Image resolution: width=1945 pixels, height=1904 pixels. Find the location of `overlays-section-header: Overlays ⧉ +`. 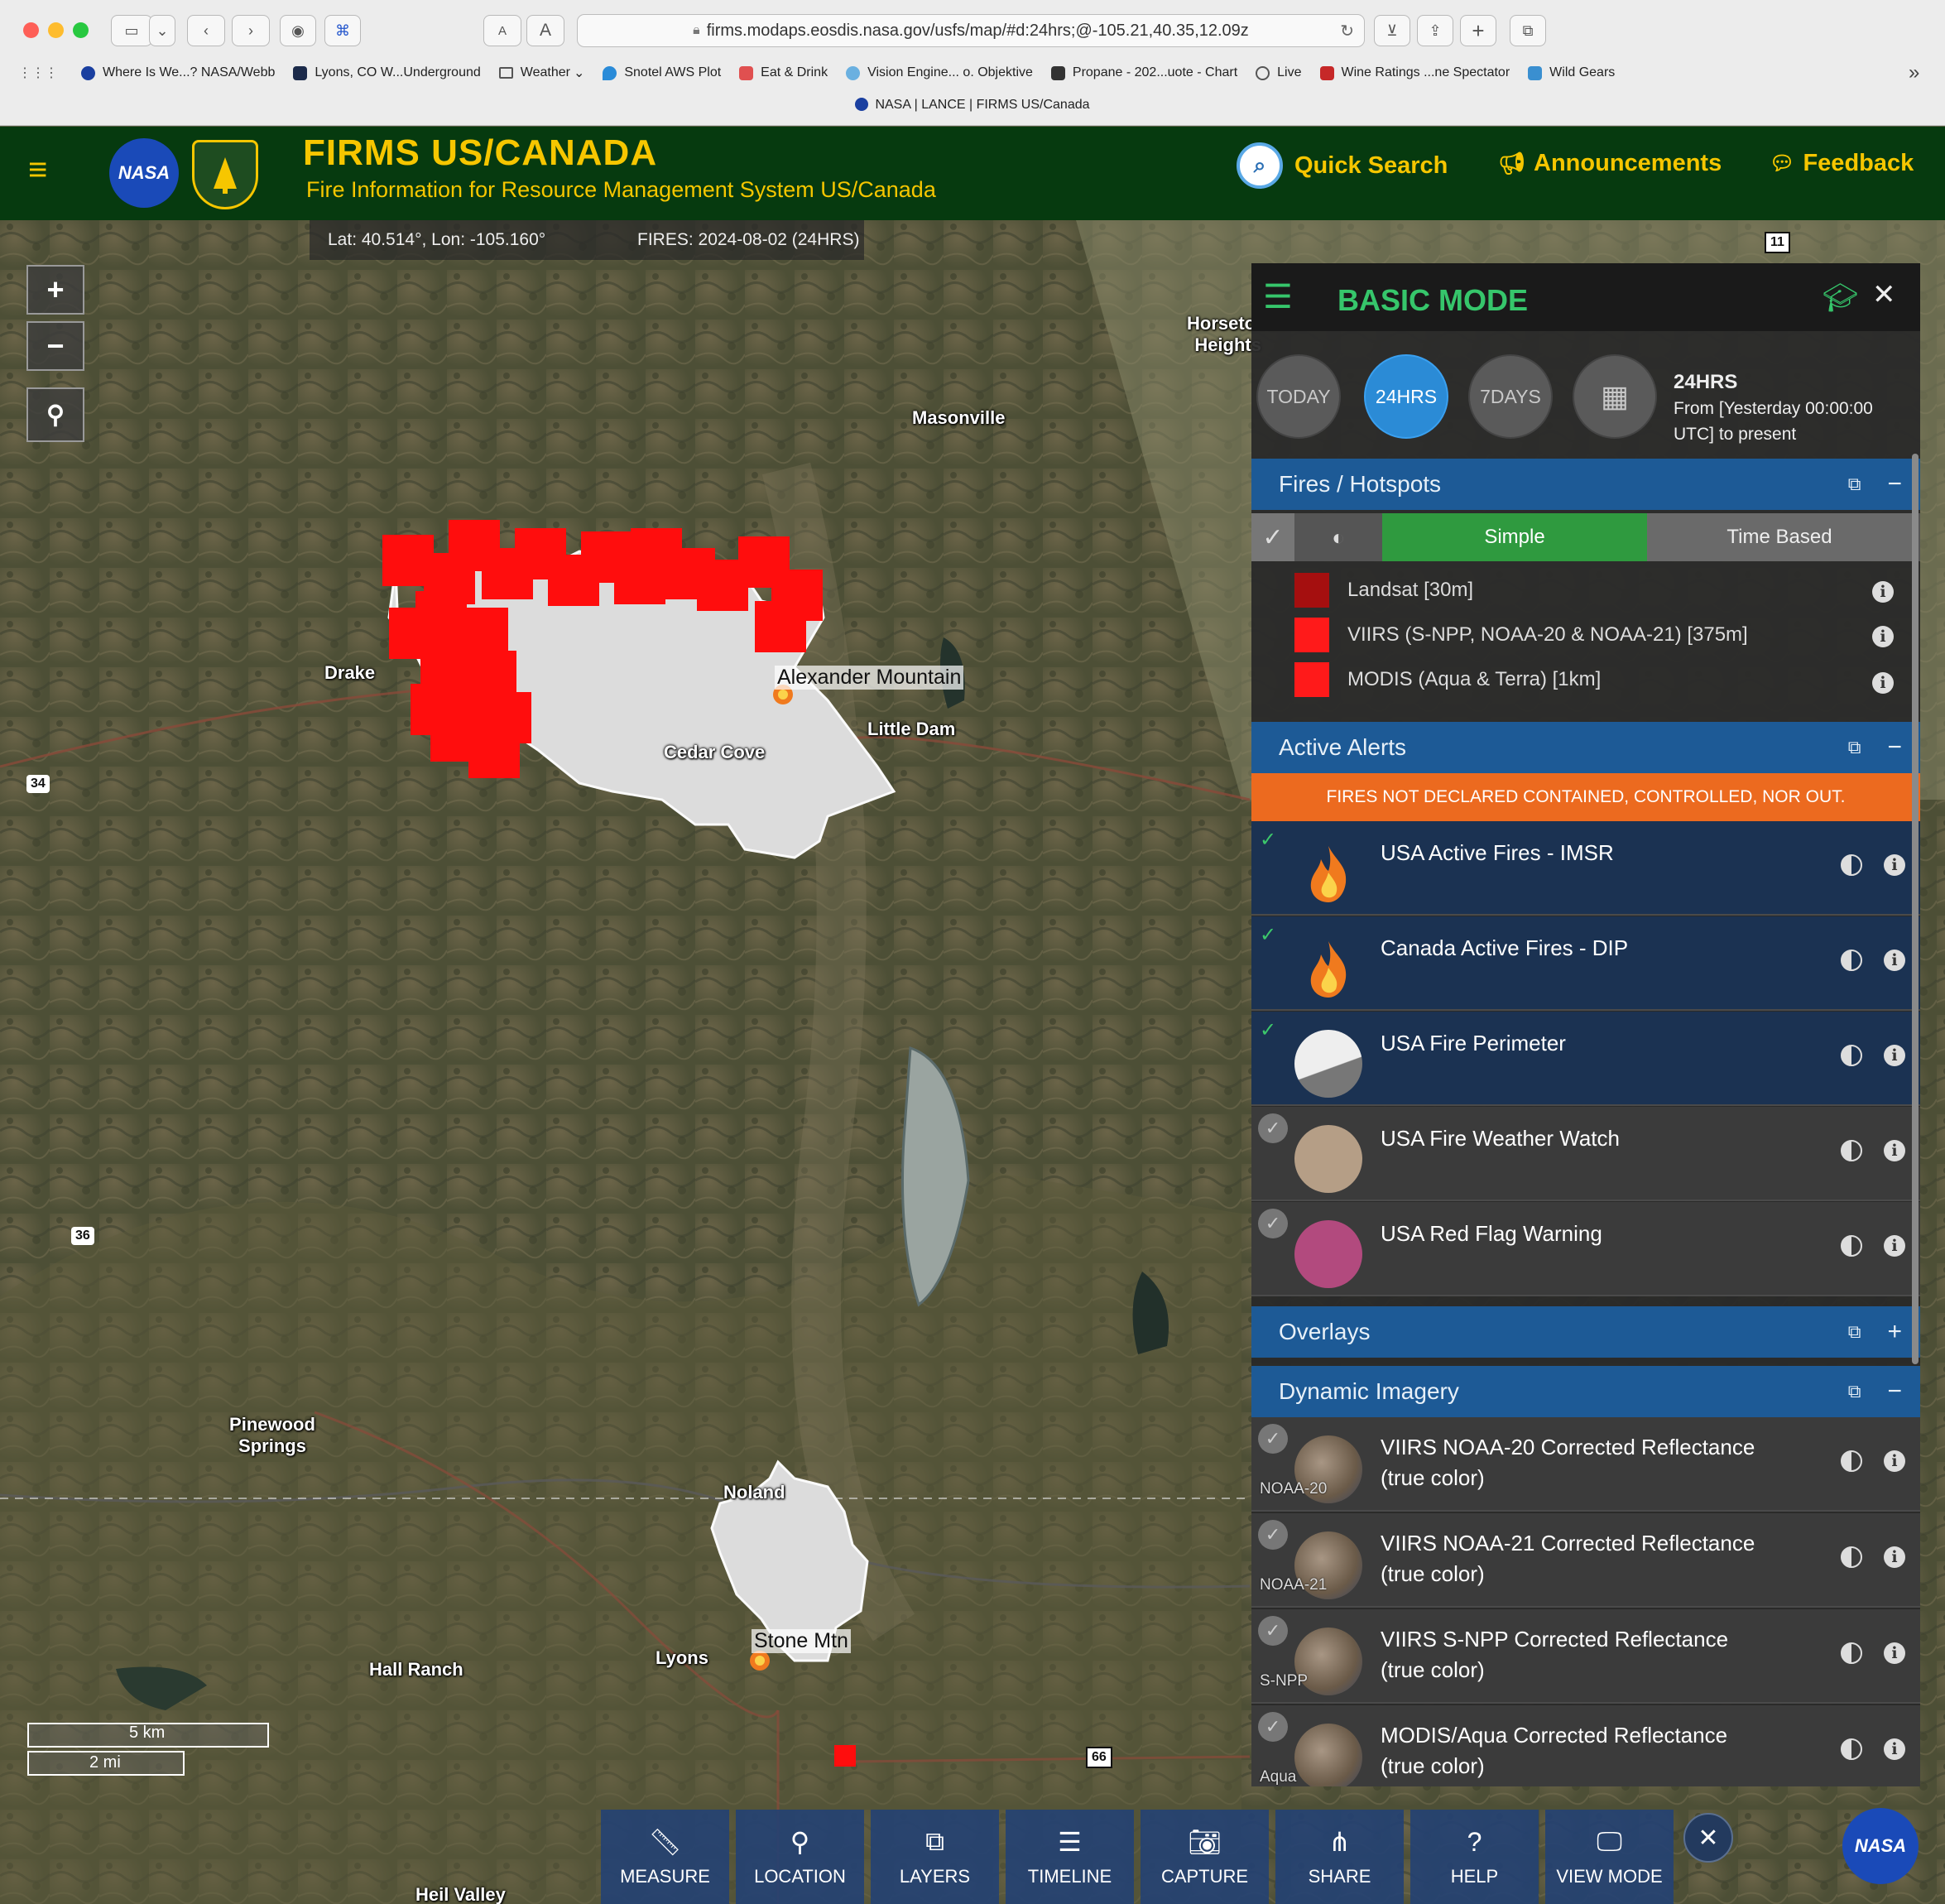

overlays-section-header: Overlays ⧉ + is located at coordinates (1585, 1332).